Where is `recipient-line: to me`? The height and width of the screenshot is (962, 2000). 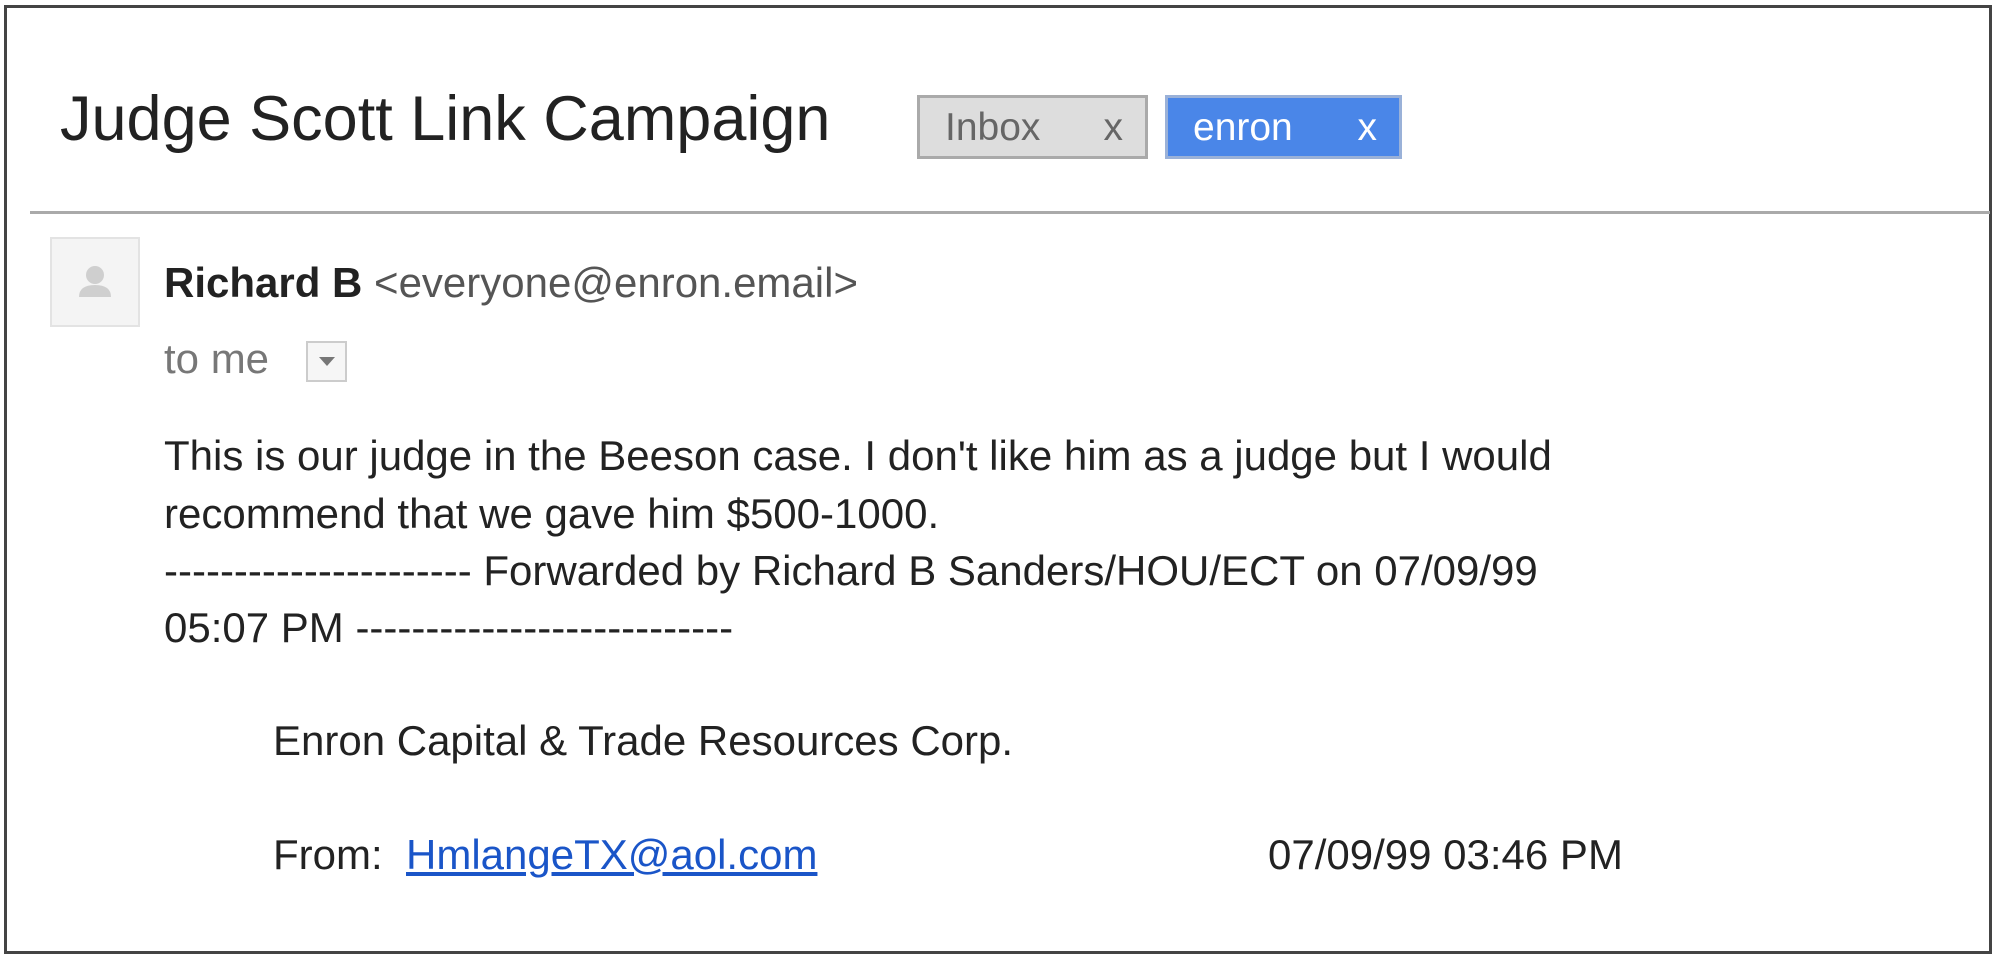
recipient-line: to me is located at coordinates (217, 358).